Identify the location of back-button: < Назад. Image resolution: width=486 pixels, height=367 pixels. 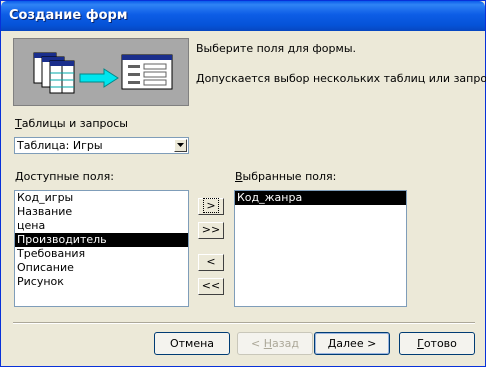
(275, 343).